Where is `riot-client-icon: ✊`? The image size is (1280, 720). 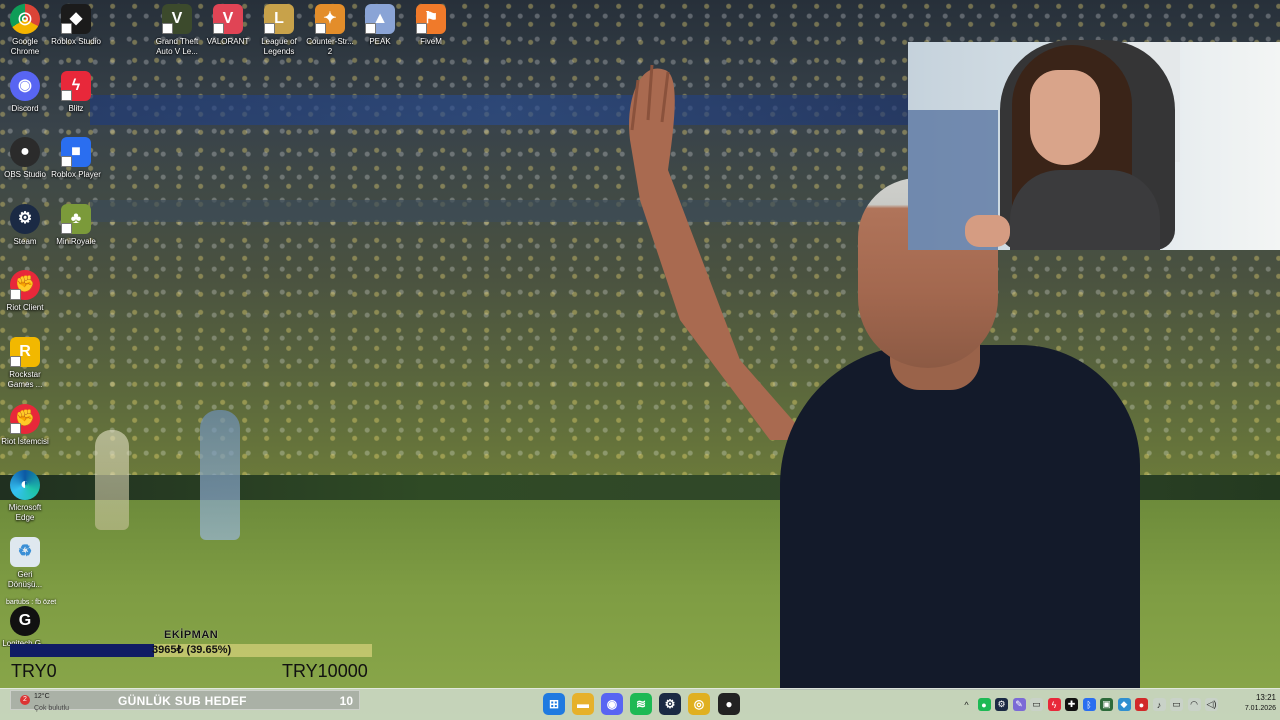
riot-client-icon: ✊ is located at coordinates (25, 285).